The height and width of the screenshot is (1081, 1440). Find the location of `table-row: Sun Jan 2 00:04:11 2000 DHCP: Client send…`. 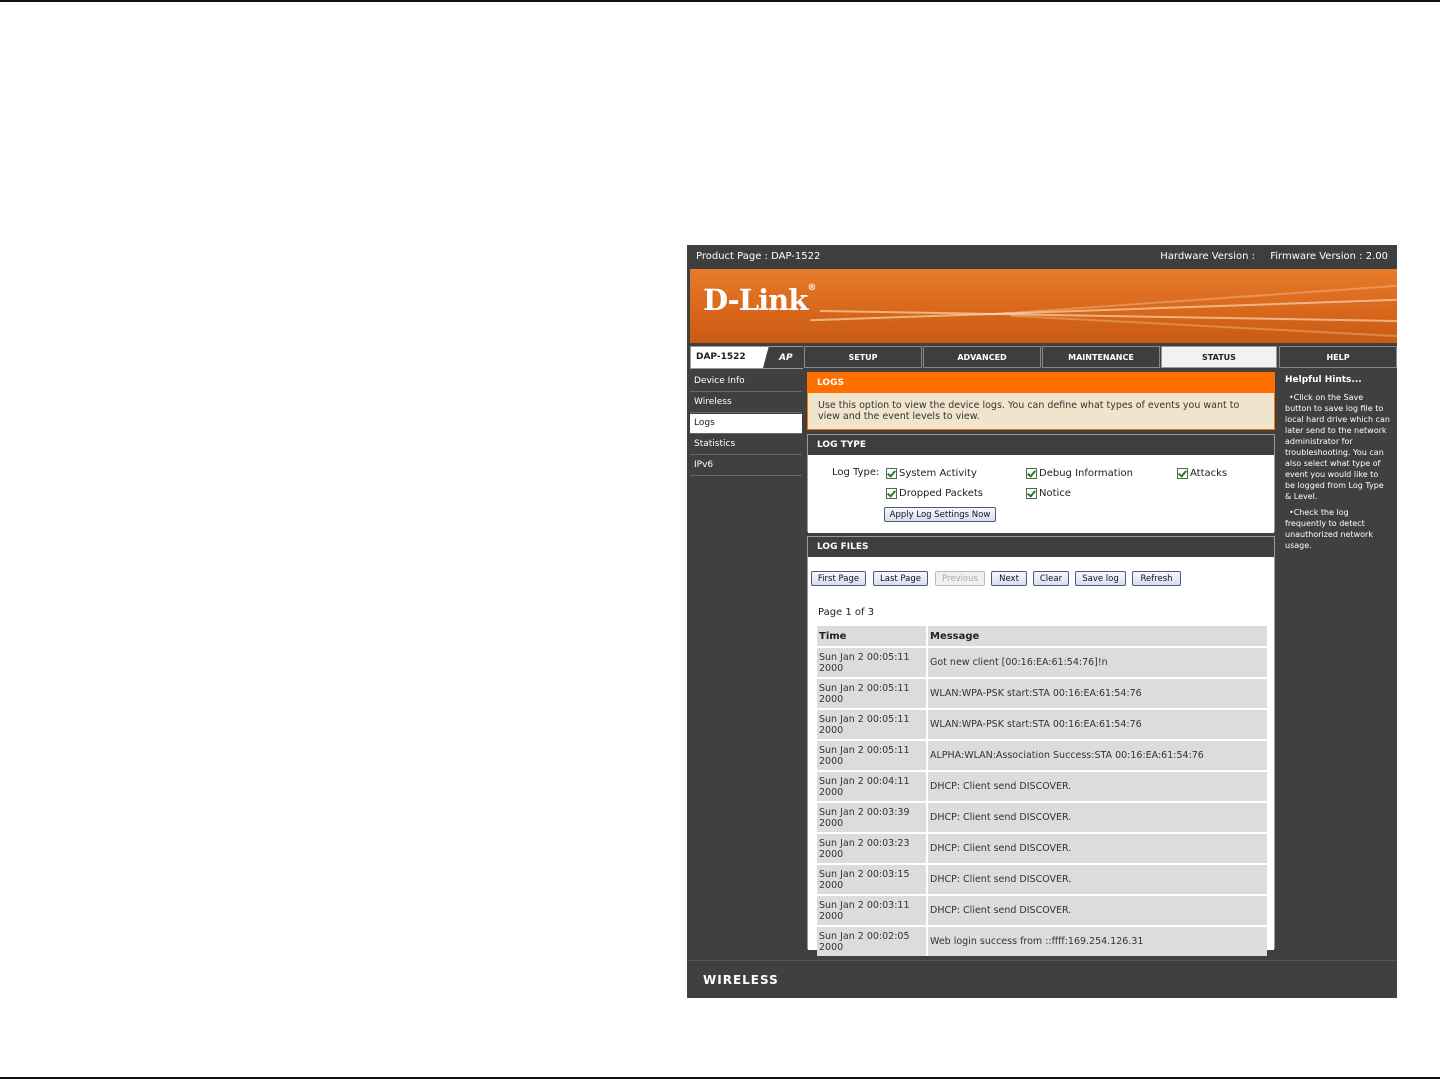

table-row: Sun Jan 2 00:04:11 2000 DHCP: Client send… is located at coordinates (1042, 786).